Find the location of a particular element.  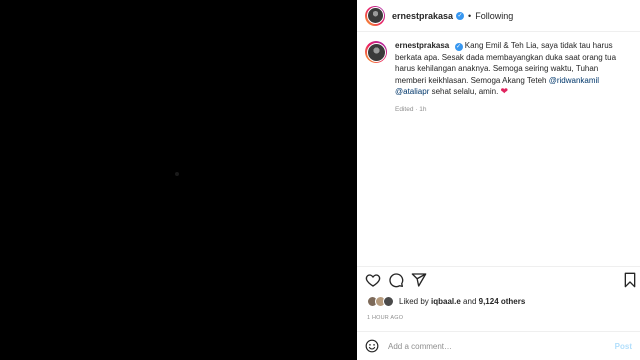

emoji-icon is located at coordinates (372, 346).